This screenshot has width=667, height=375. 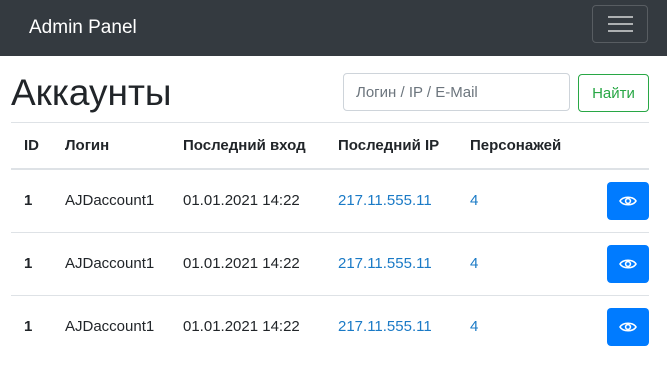 I want to click on column-header-last-ip: Последний IP, so click(x=391, y=146).